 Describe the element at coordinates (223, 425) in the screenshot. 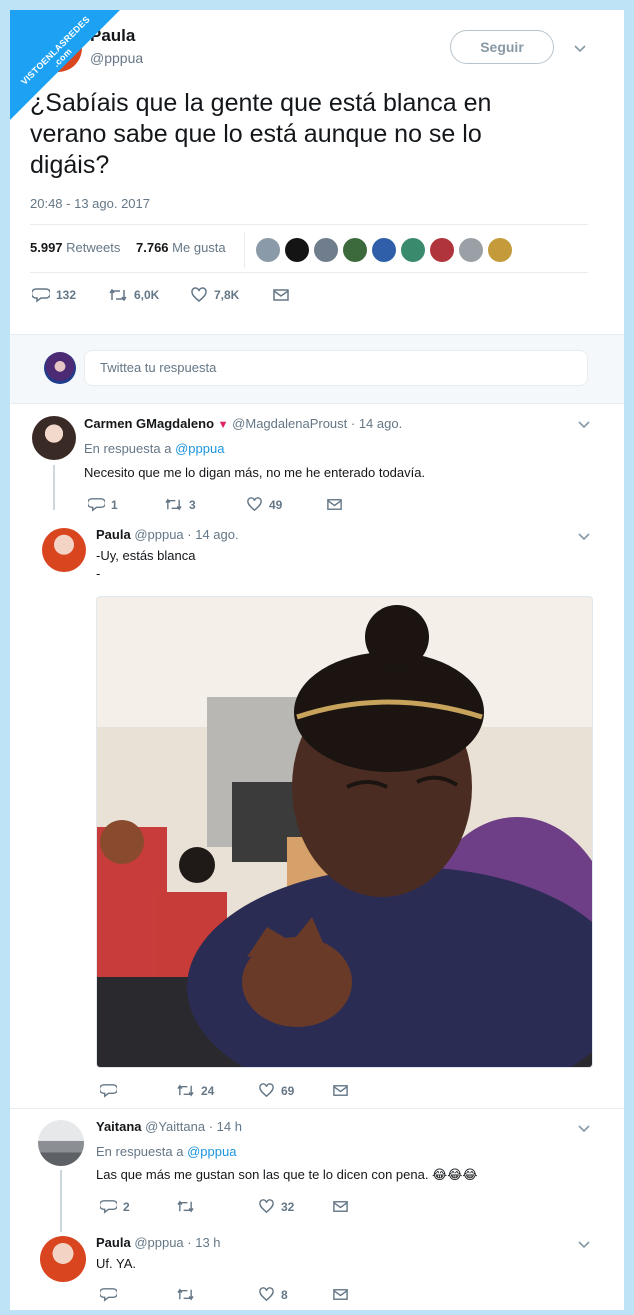

I see `verified-badge-icon: ▼` at that location.